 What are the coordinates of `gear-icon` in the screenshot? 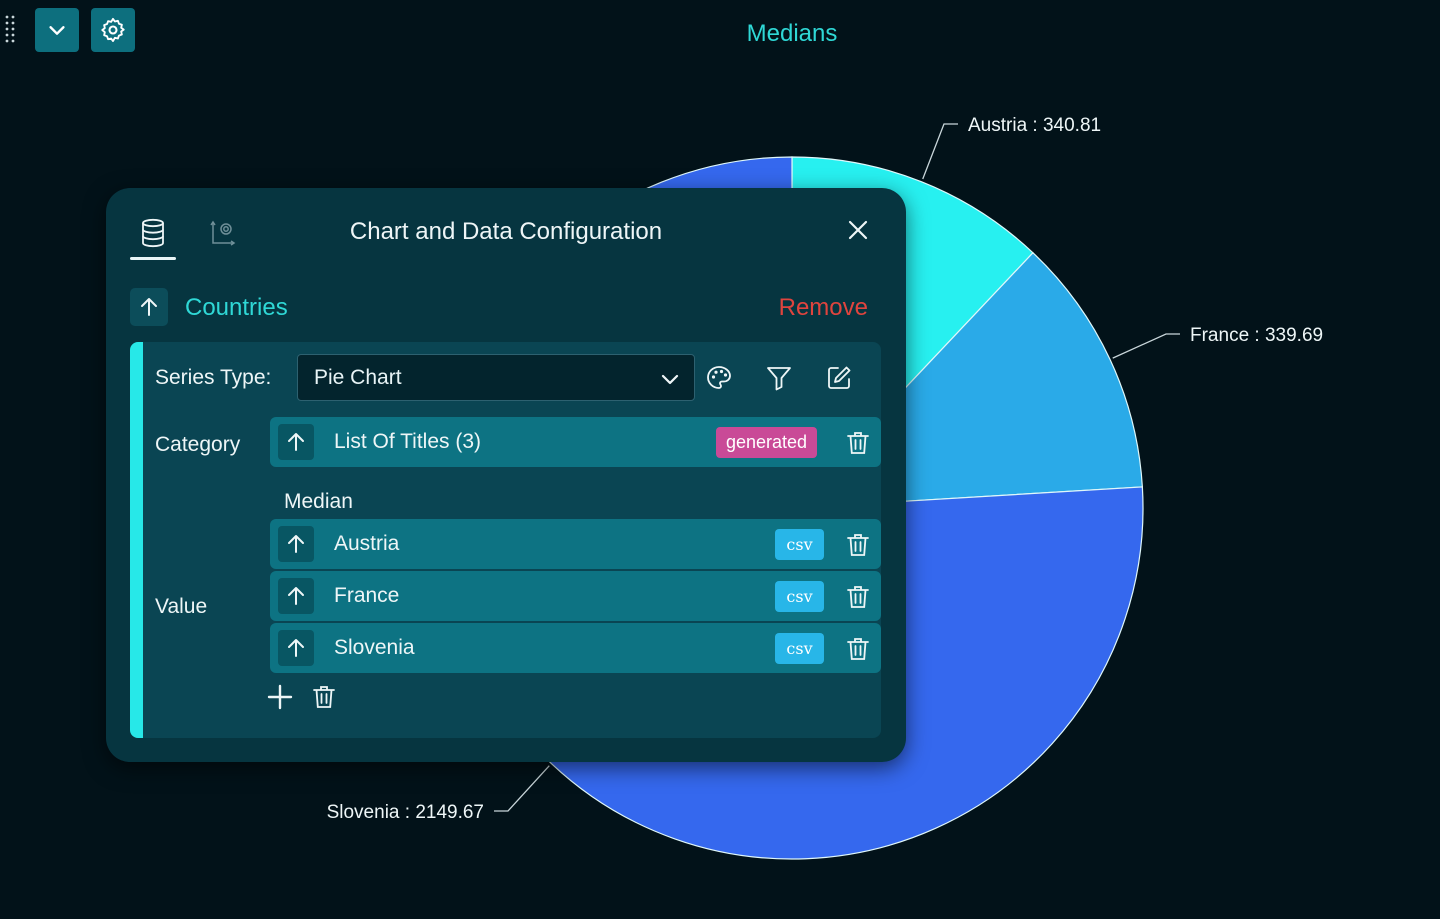 It's located at (113, 30).